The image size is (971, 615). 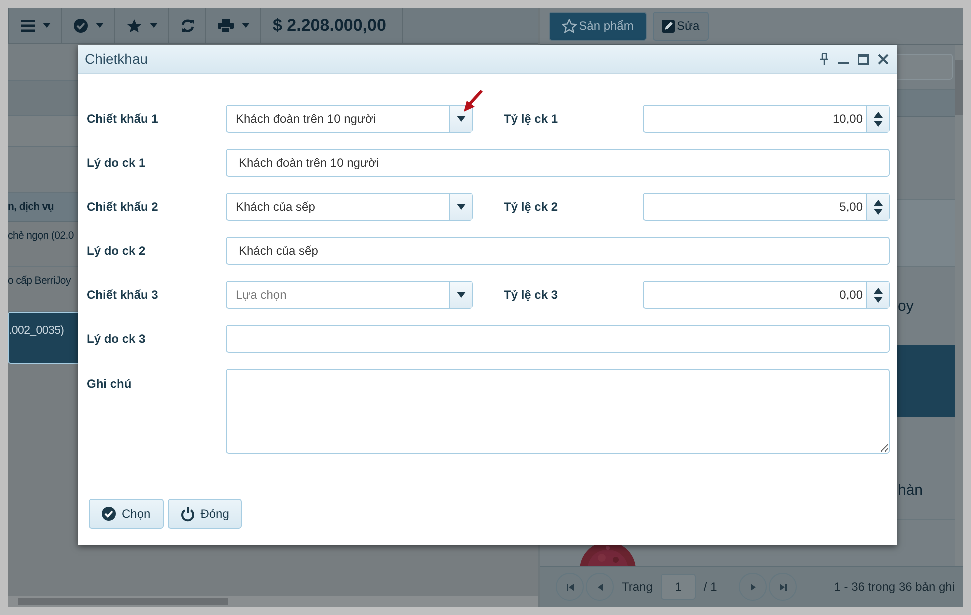 I want to click on next-icon, so click(x=753, y=587).